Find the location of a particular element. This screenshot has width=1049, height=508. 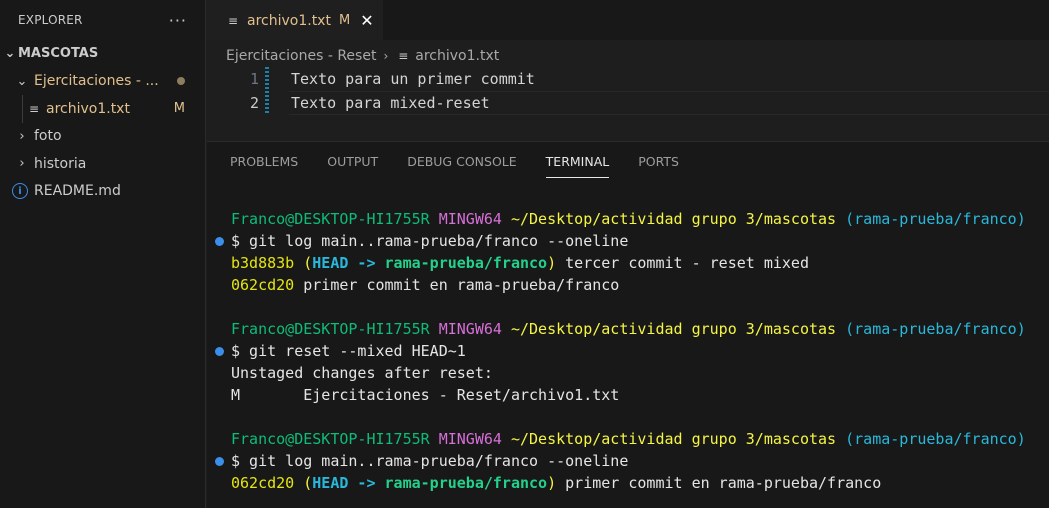

breadcrumb-folder: Ejercitaciones - Reset is located at coordinates (301, 56).